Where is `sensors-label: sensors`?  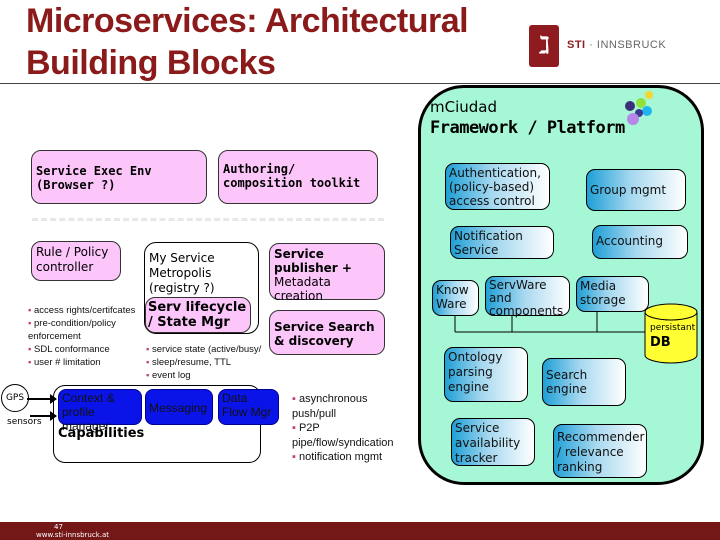 sensors-label: sensors is located at coordinates (24, 422).